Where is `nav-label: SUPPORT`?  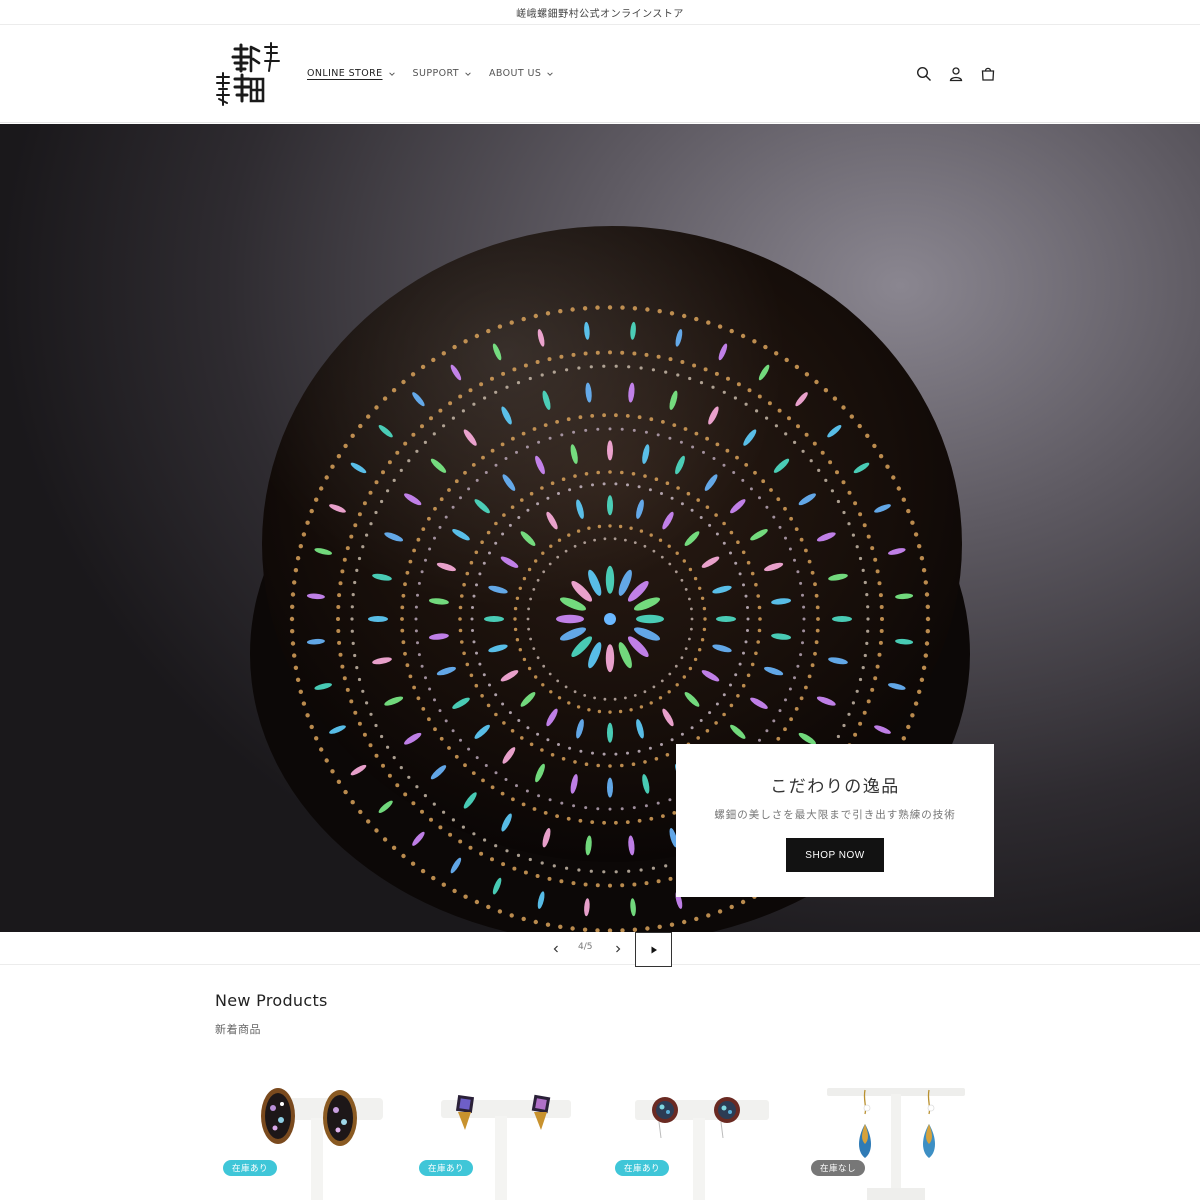 nav-label: SUPPORT is located at coordinates (435, 73).